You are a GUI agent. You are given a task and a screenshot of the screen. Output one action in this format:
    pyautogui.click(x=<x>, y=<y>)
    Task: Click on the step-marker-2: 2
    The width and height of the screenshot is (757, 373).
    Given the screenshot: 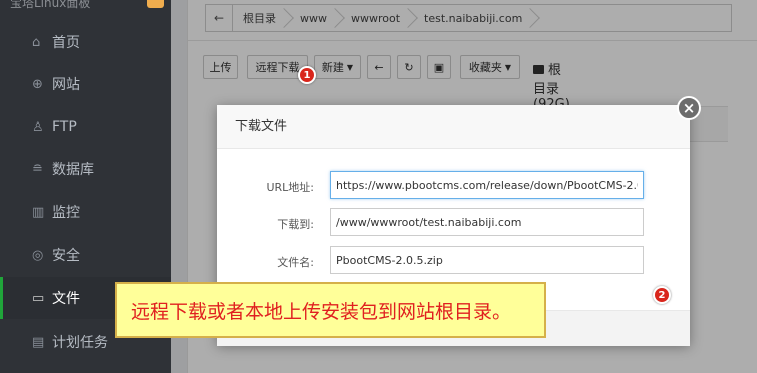 What is the action you would take?
    pyautogui.click(x=662, y=295)
    